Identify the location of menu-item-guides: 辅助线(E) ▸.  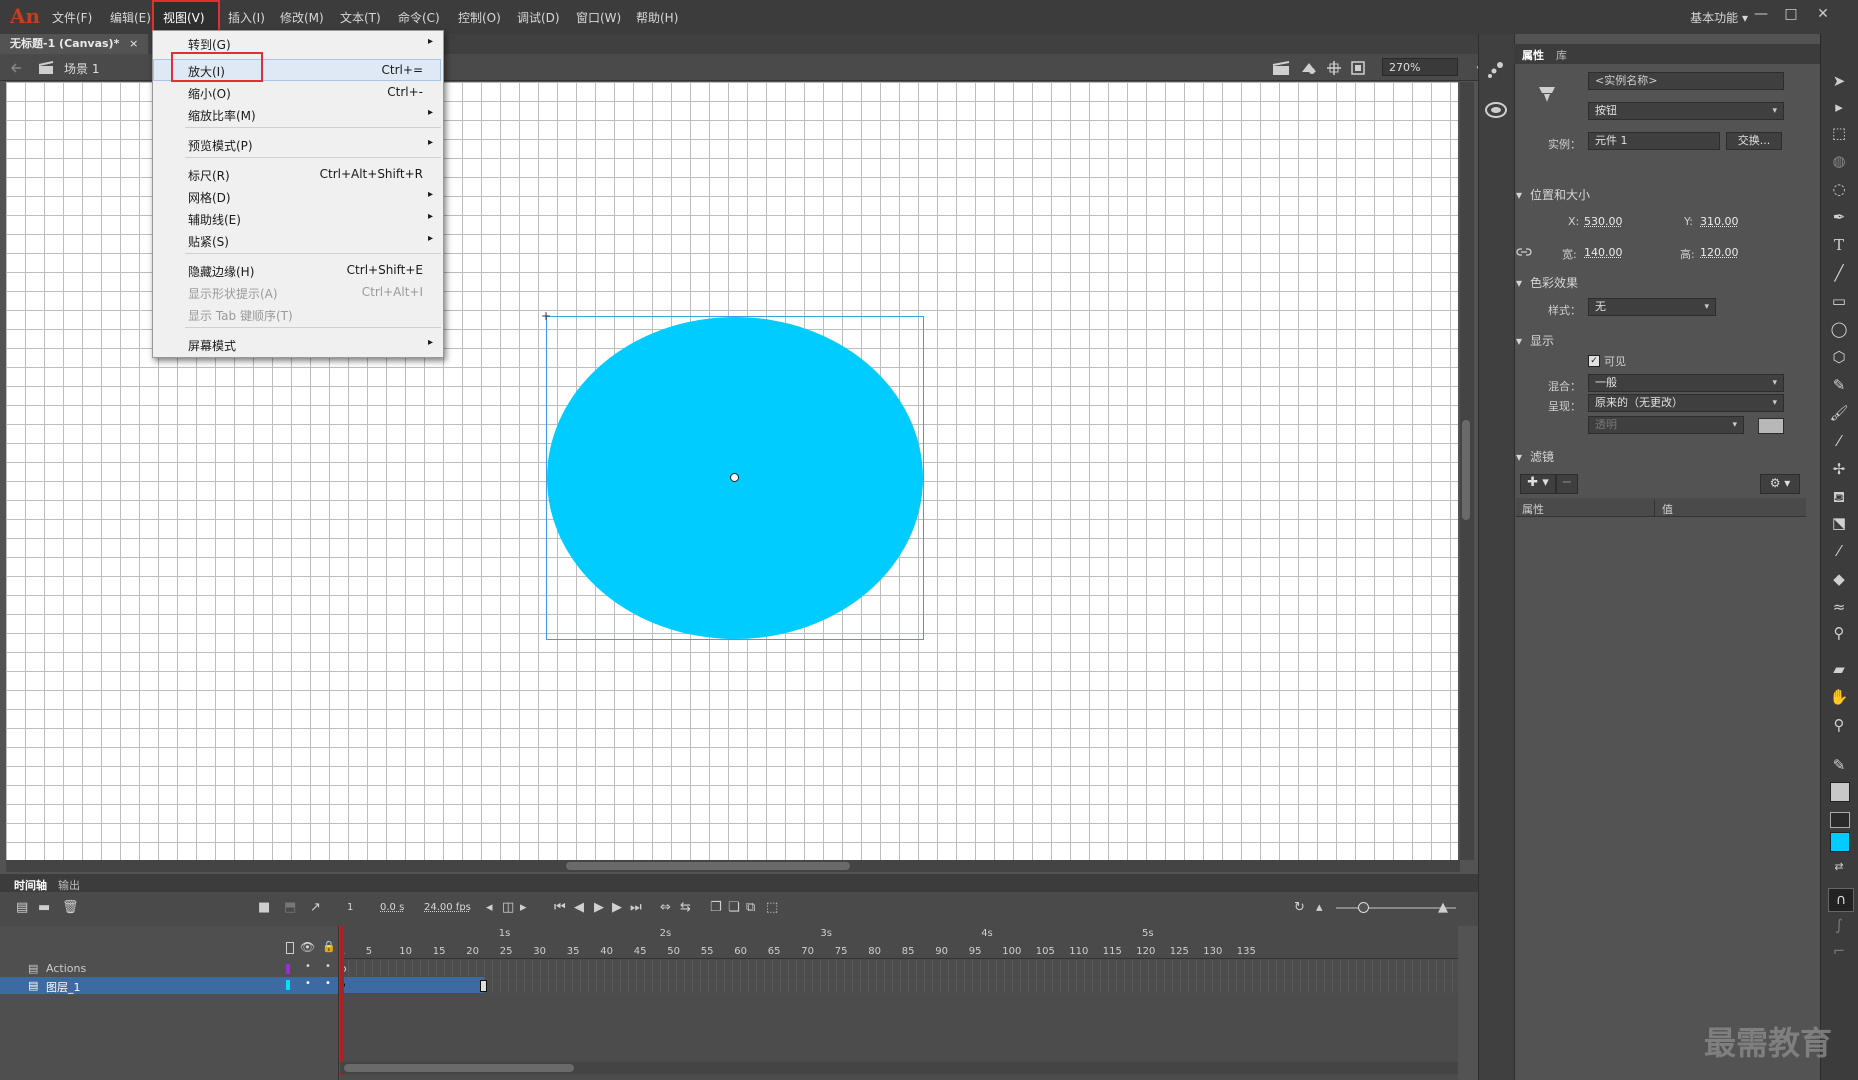
(298, 218).